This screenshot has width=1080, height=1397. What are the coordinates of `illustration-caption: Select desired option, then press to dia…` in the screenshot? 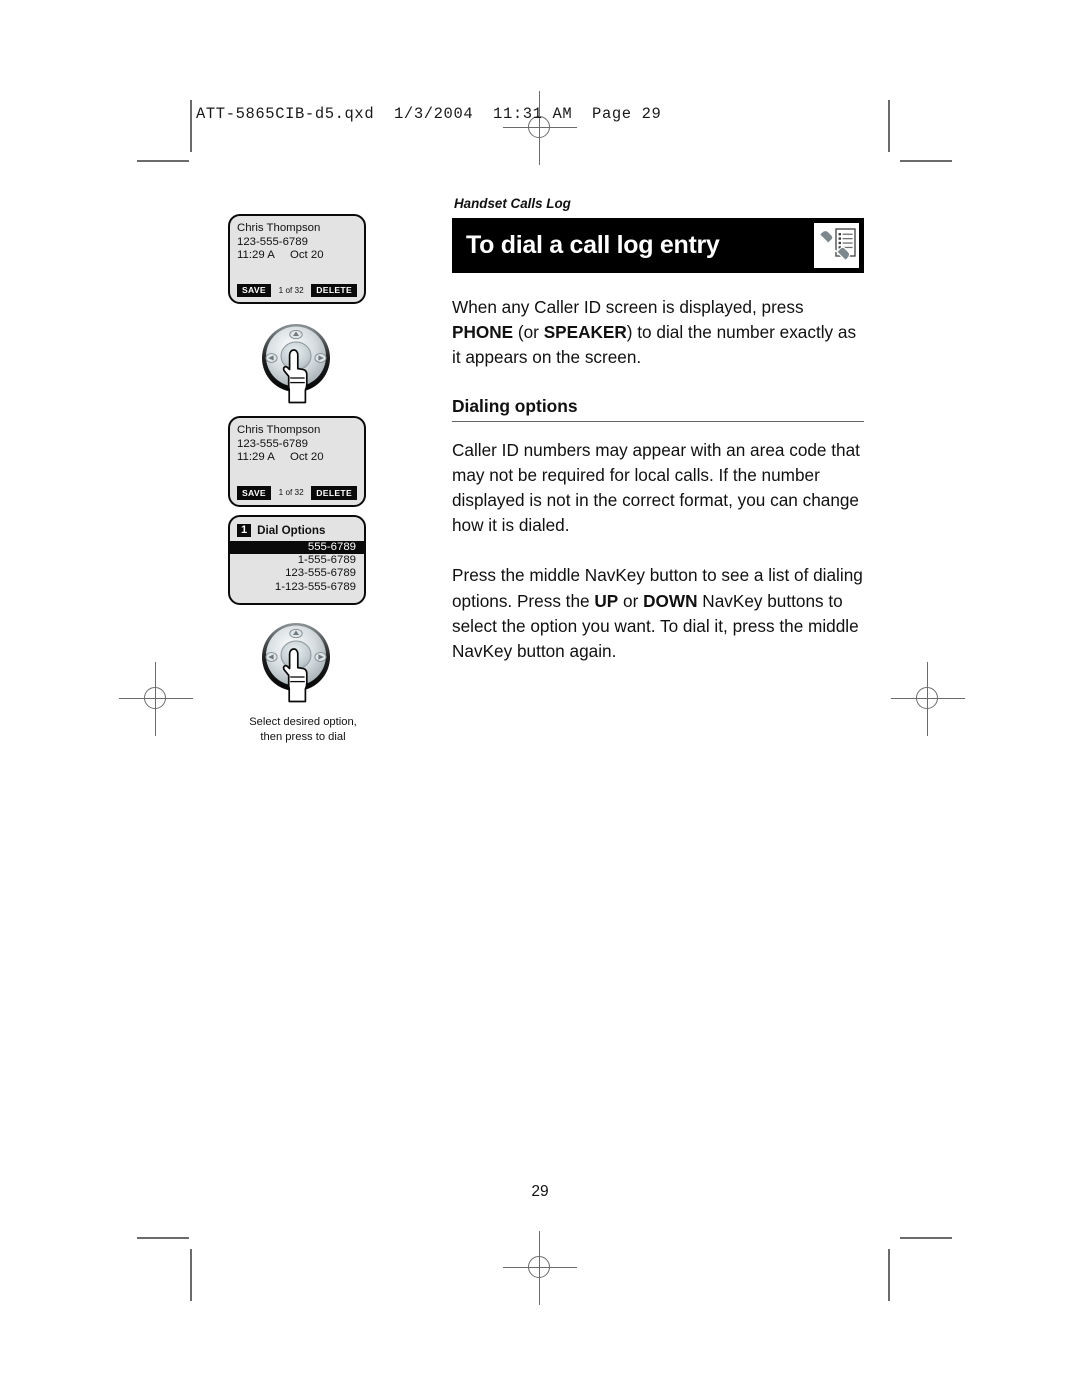 It's located at (303, 730).